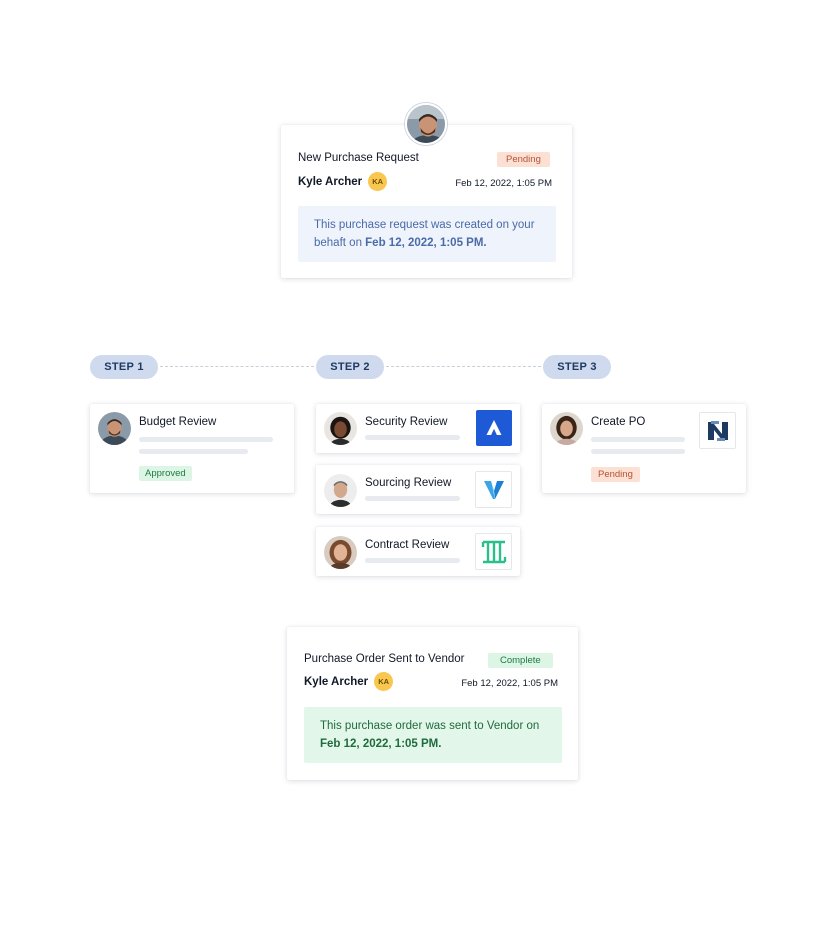  I want to click on event-title: New Purchase Request, so click(358, 158).